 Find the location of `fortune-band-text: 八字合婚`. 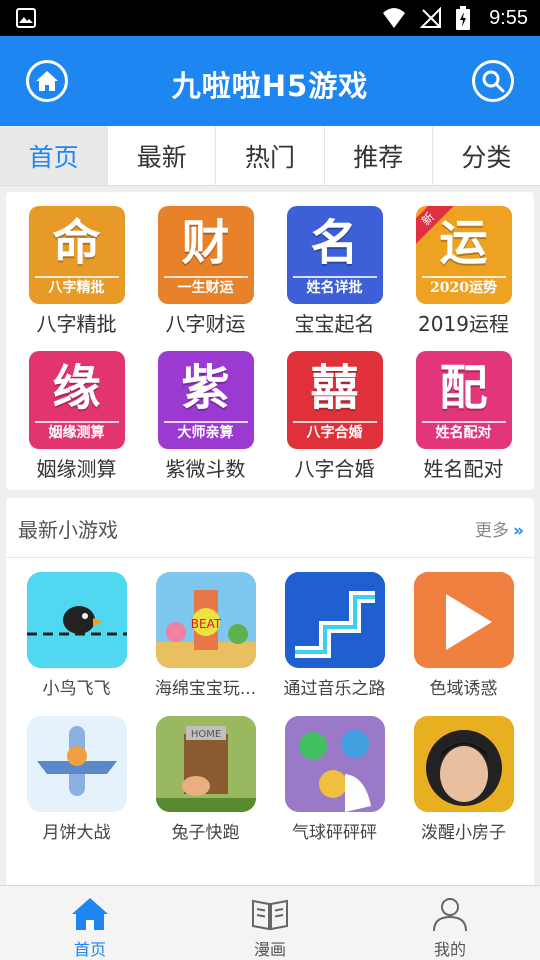

fortune-band-text: 八字合婚 is located at coordinates (334, 432).